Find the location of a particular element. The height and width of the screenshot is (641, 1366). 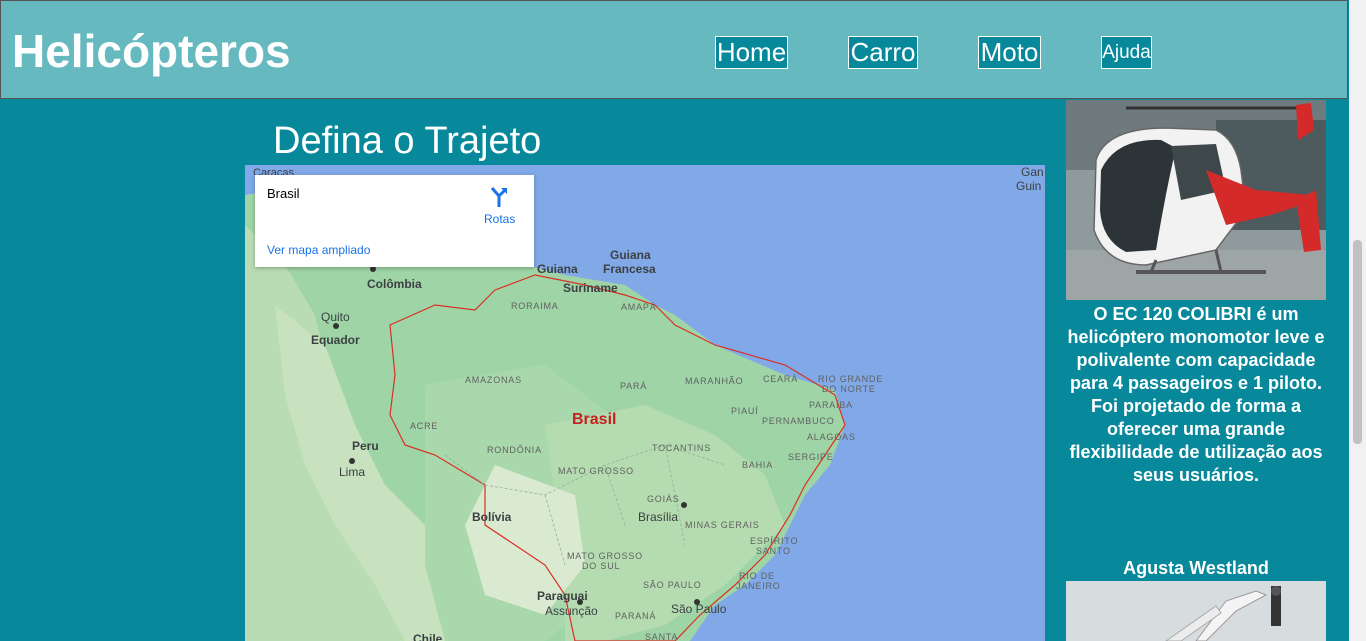

map-label-bolivia: Bolívia is located at coordinates (492, 517).